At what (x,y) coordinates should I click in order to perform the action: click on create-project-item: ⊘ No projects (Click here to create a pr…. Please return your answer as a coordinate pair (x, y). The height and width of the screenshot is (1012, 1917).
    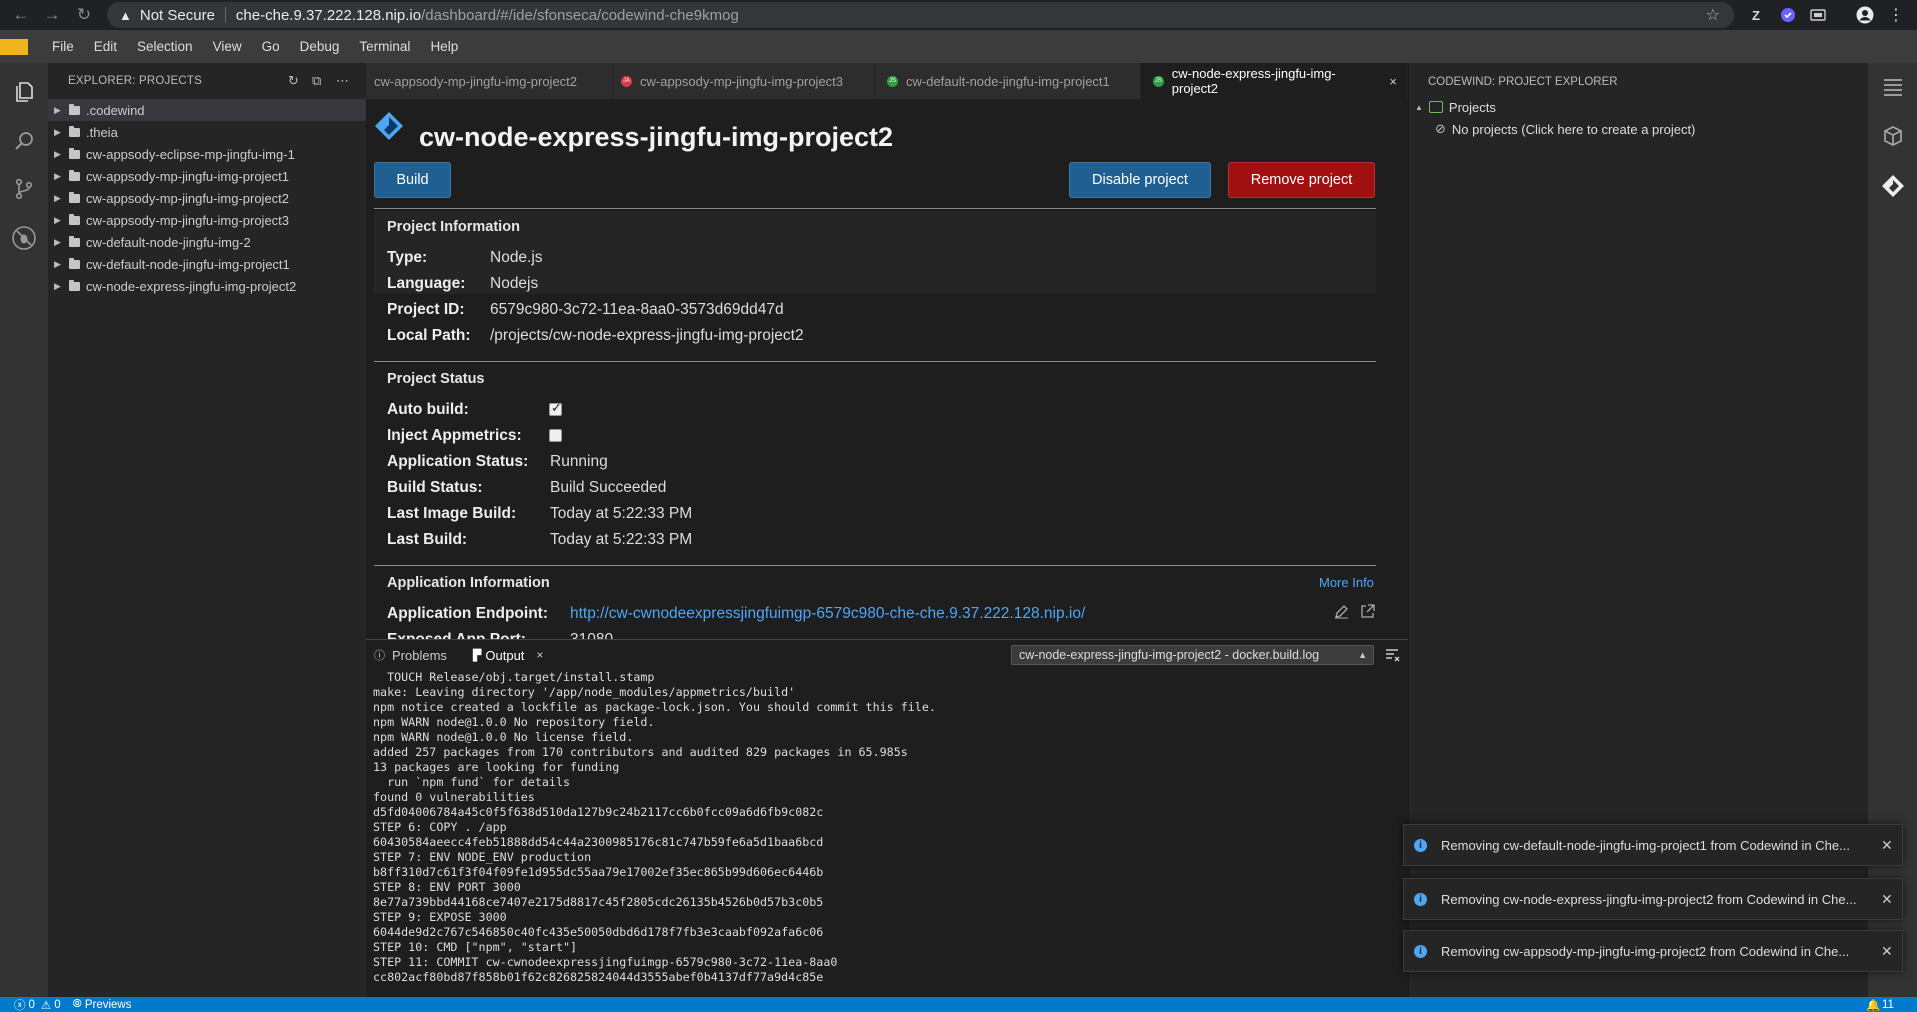
    Looking at the image, I should click on (1565, 129).